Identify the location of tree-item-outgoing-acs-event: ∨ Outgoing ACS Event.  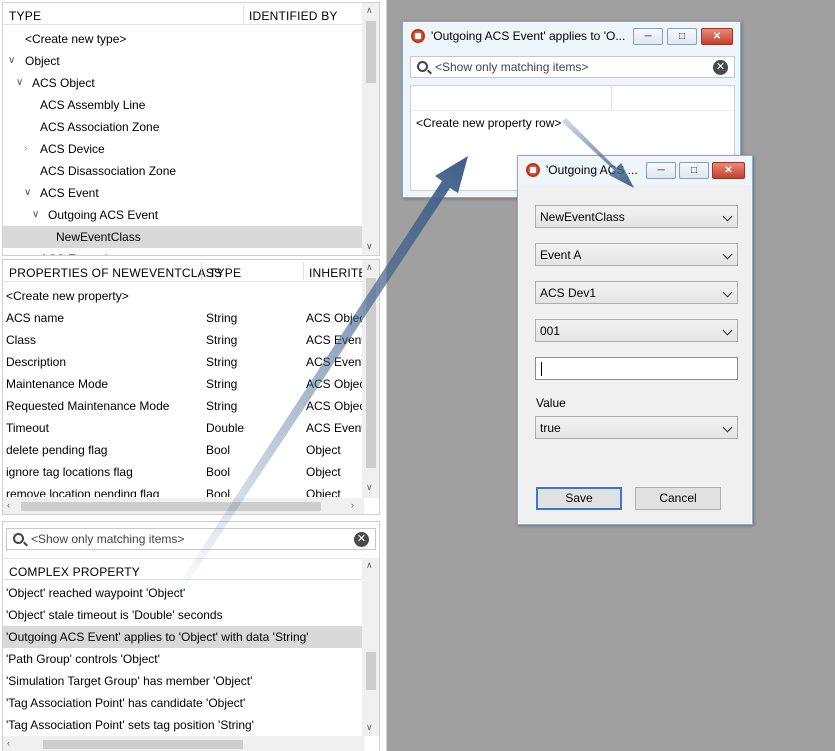
(183, 215).